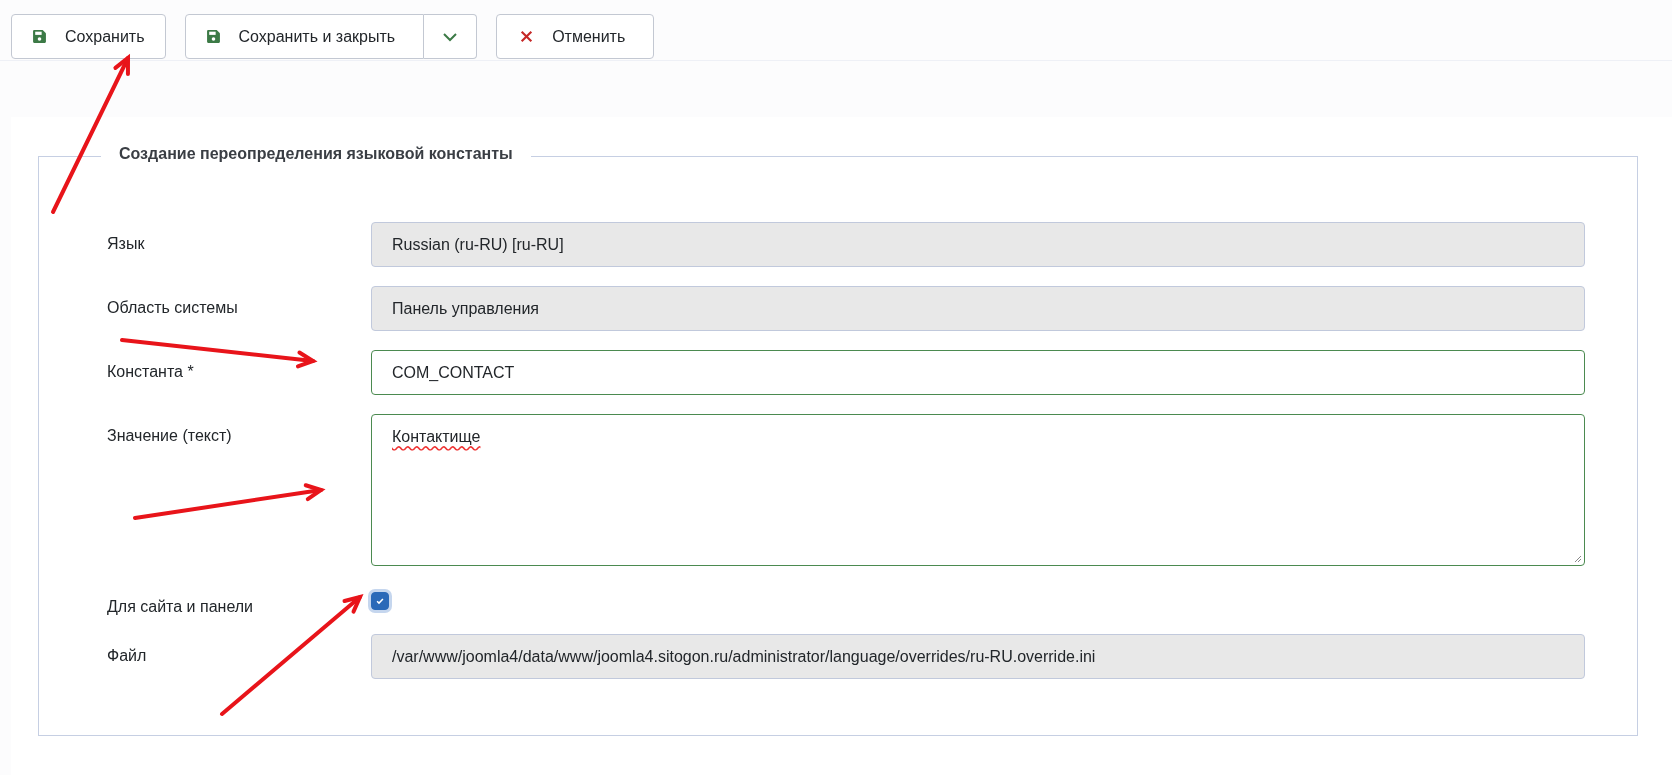 The image size is (1672, 775). I want to click on field-label: Область системы, so click(172, 307).